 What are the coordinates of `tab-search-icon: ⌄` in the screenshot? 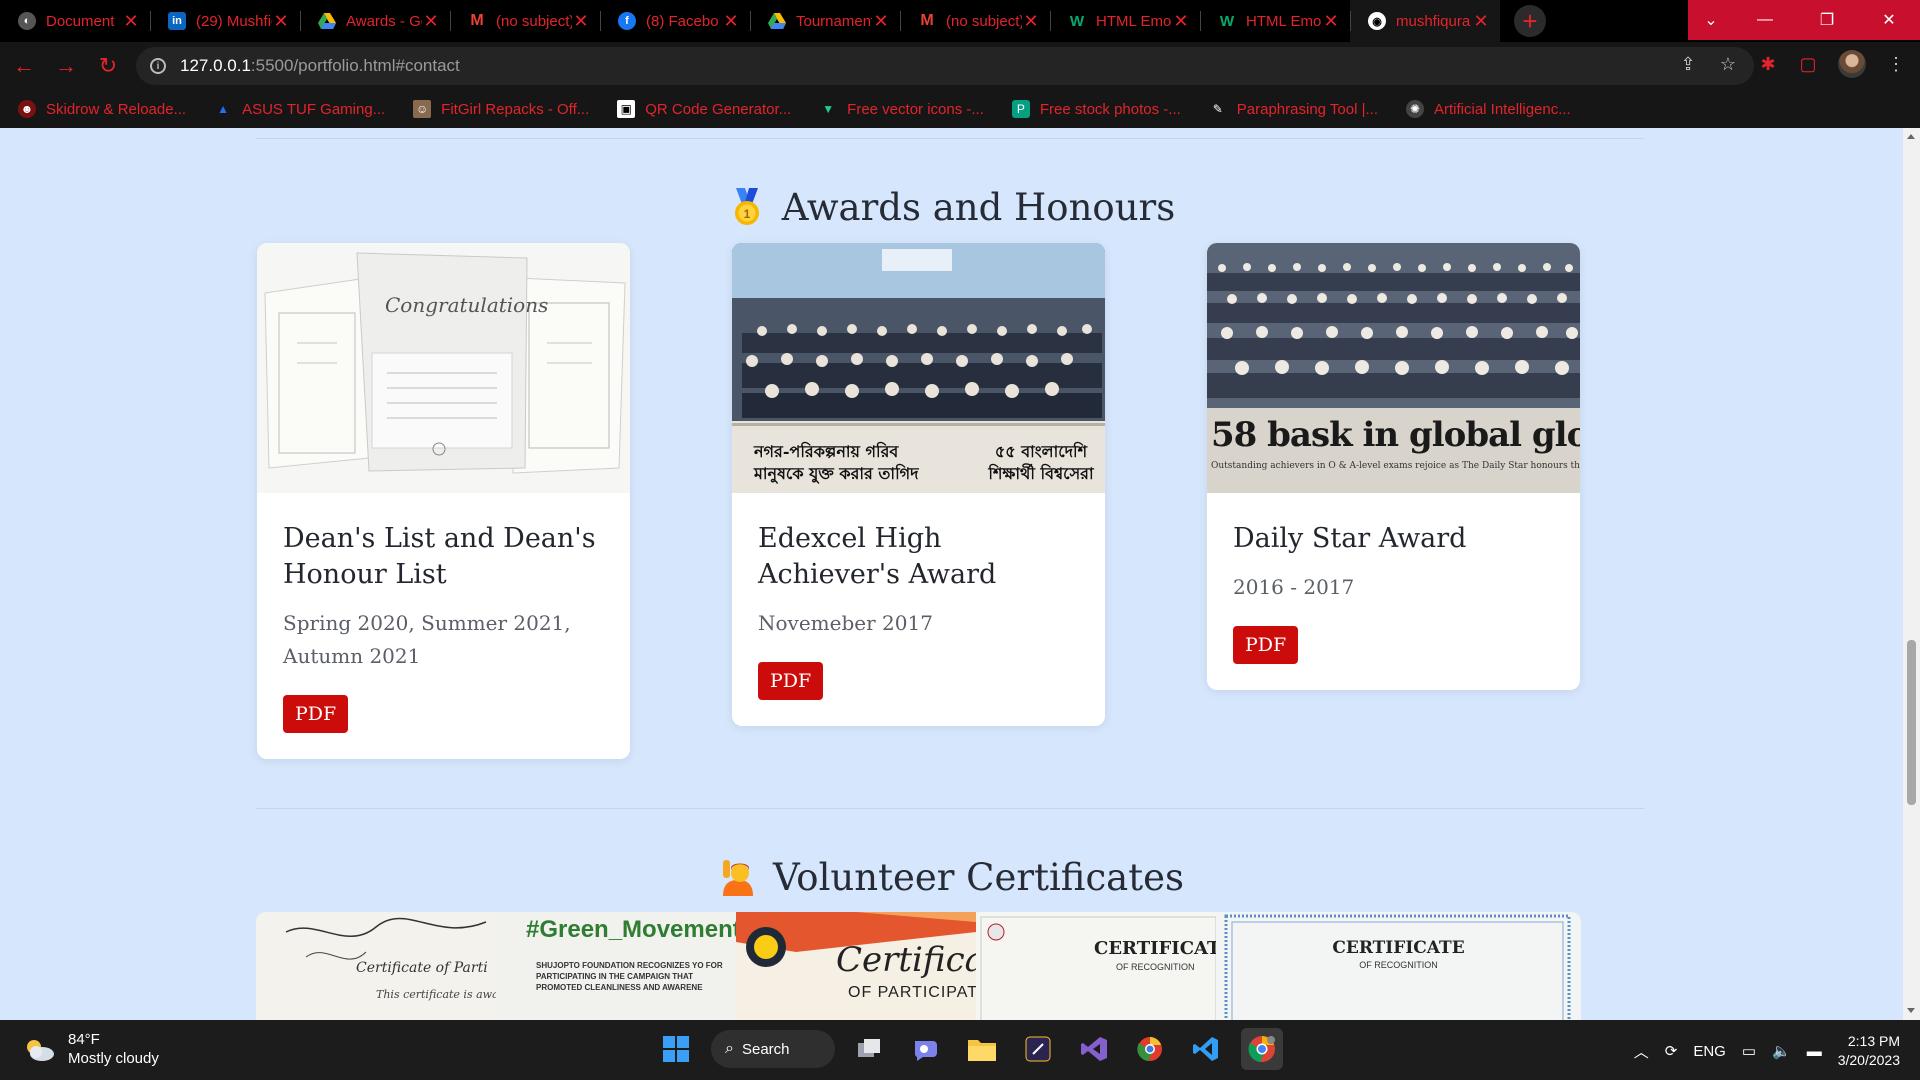 It's located at (1711, 20).